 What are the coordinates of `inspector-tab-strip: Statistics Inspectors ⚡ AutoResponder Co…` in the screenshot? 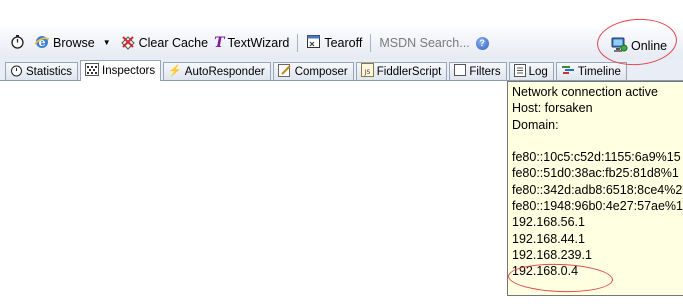 It's located at (341, 70).